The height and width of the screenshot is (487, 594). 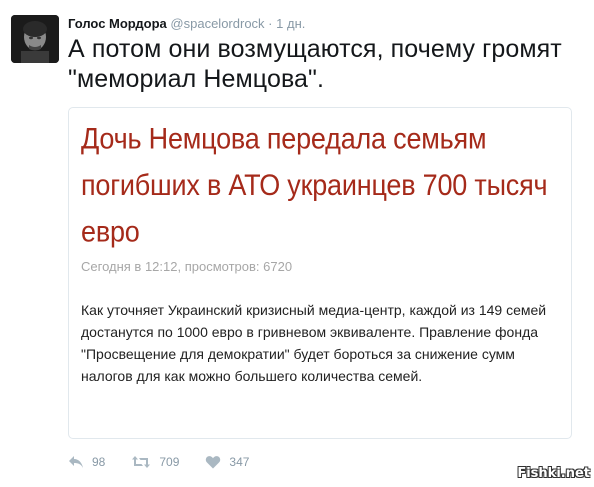 I want to click on tweet-header: Голос Мордора @spacelordrock · 1 дн., so click(x=186, y=24).